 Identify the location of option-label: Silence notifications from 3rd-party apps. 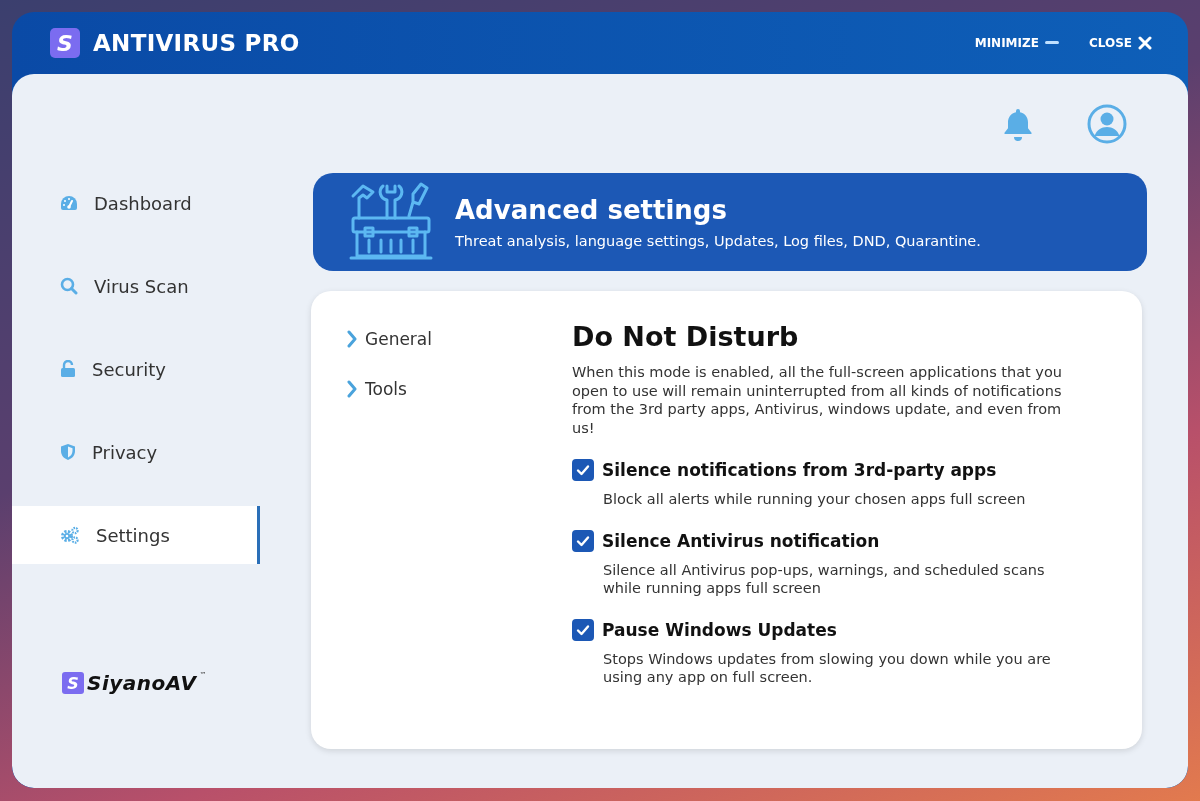
(799, 470).